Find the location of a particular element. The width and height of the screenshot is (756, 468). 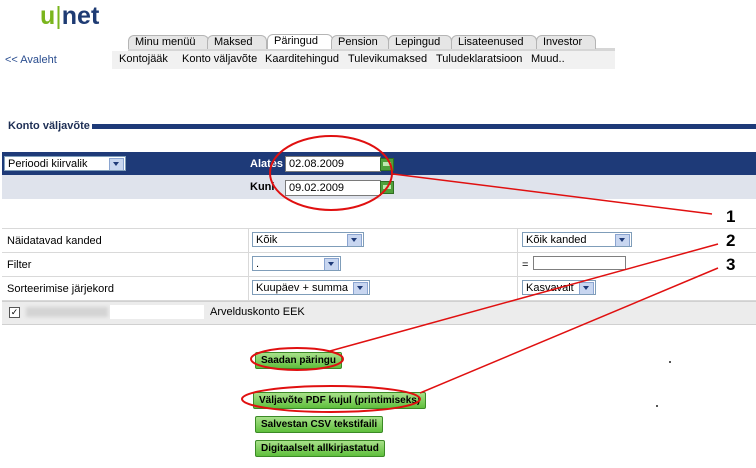

annotation-ellipse-pdf is located at coordinates (331, 399).